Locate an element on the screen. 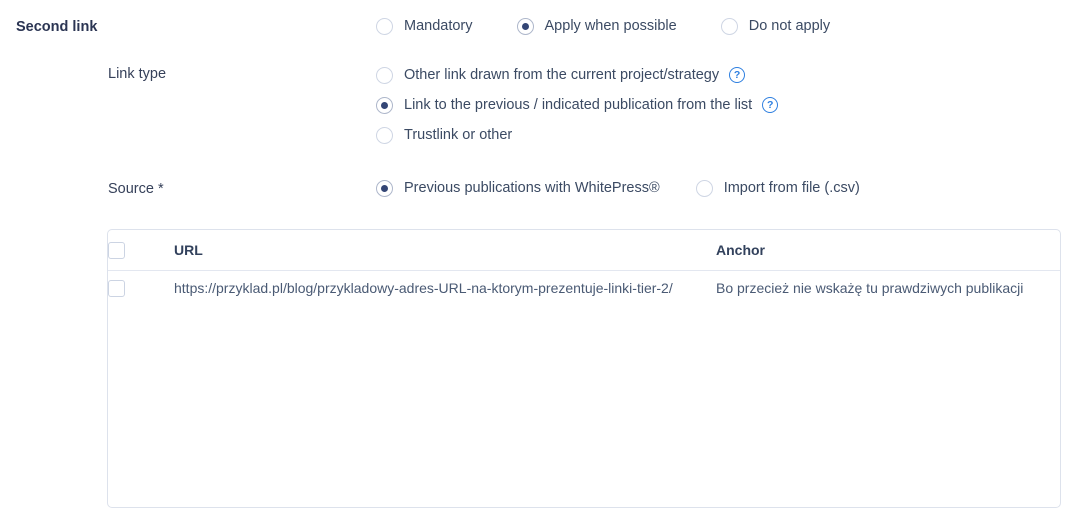 The height and width of the screenshot is (529, 1068). radio-source-import-from-file: Import from file (.csv) is located at coordinates (777, 188).